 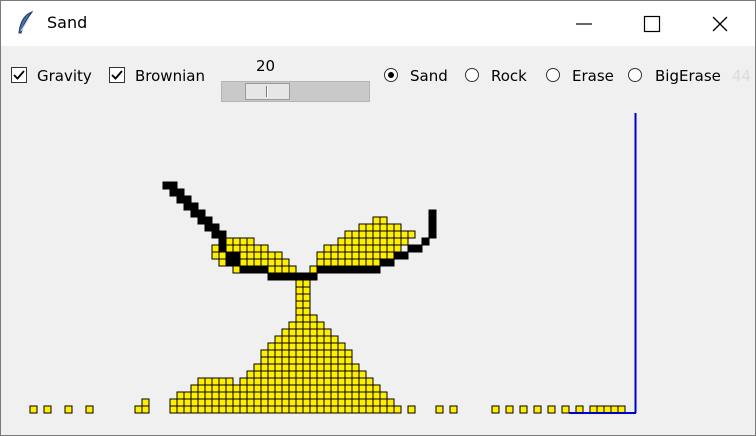 I want to click on sand-radio-label: Sand, so click(x=429, y=76).